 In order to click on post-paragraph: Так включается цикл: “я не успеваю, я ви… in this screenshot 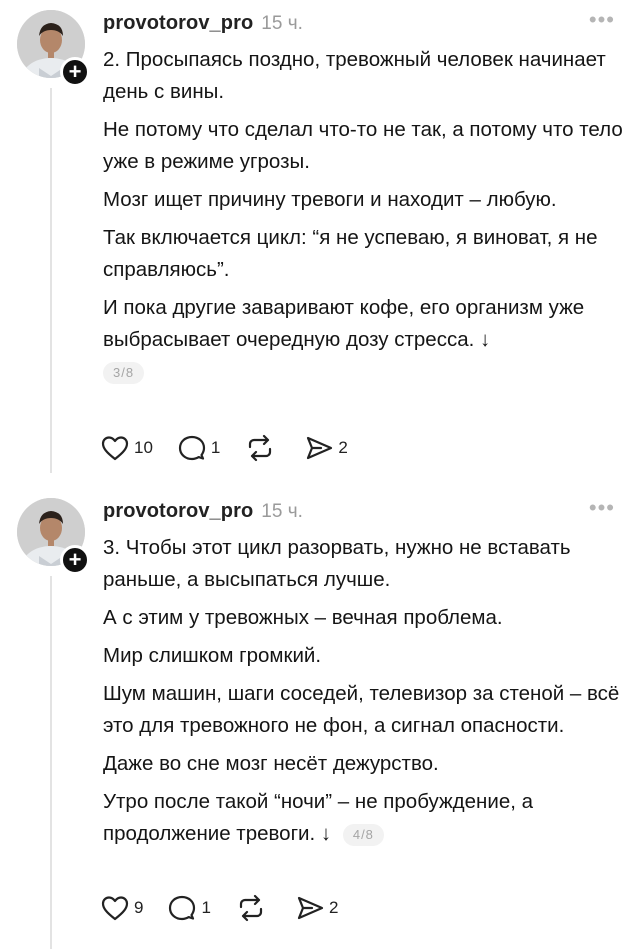, I will do `click(350, 253)`.